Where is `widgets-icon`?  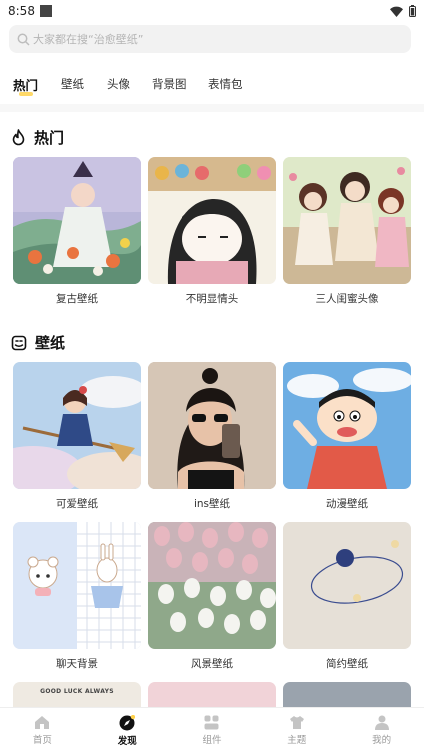
widgets-icon is located at coordinates (211, 722).